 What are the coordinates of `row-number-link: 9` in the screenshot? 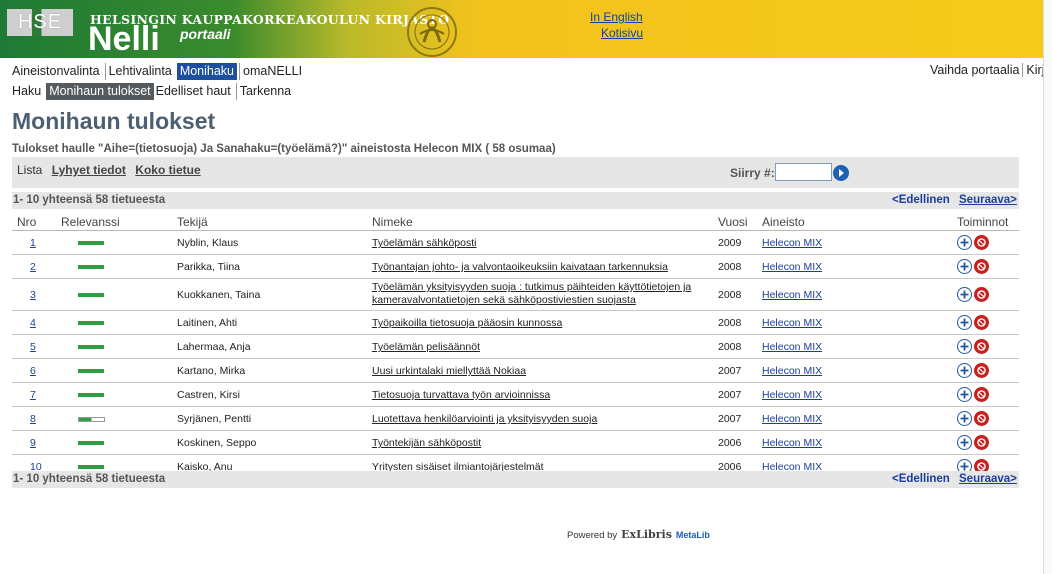 It's located at (33, 443).